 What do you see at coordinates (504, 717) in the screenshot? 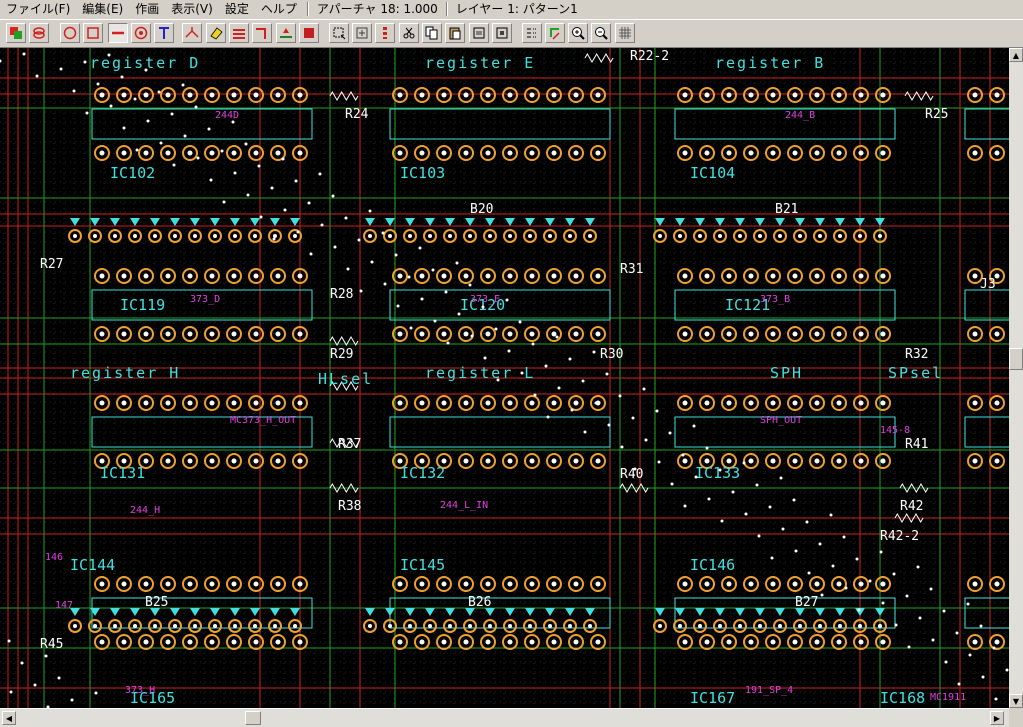
I see `horizontal-scrollbar: ◀ ▶` at bounding box center [504, 717].